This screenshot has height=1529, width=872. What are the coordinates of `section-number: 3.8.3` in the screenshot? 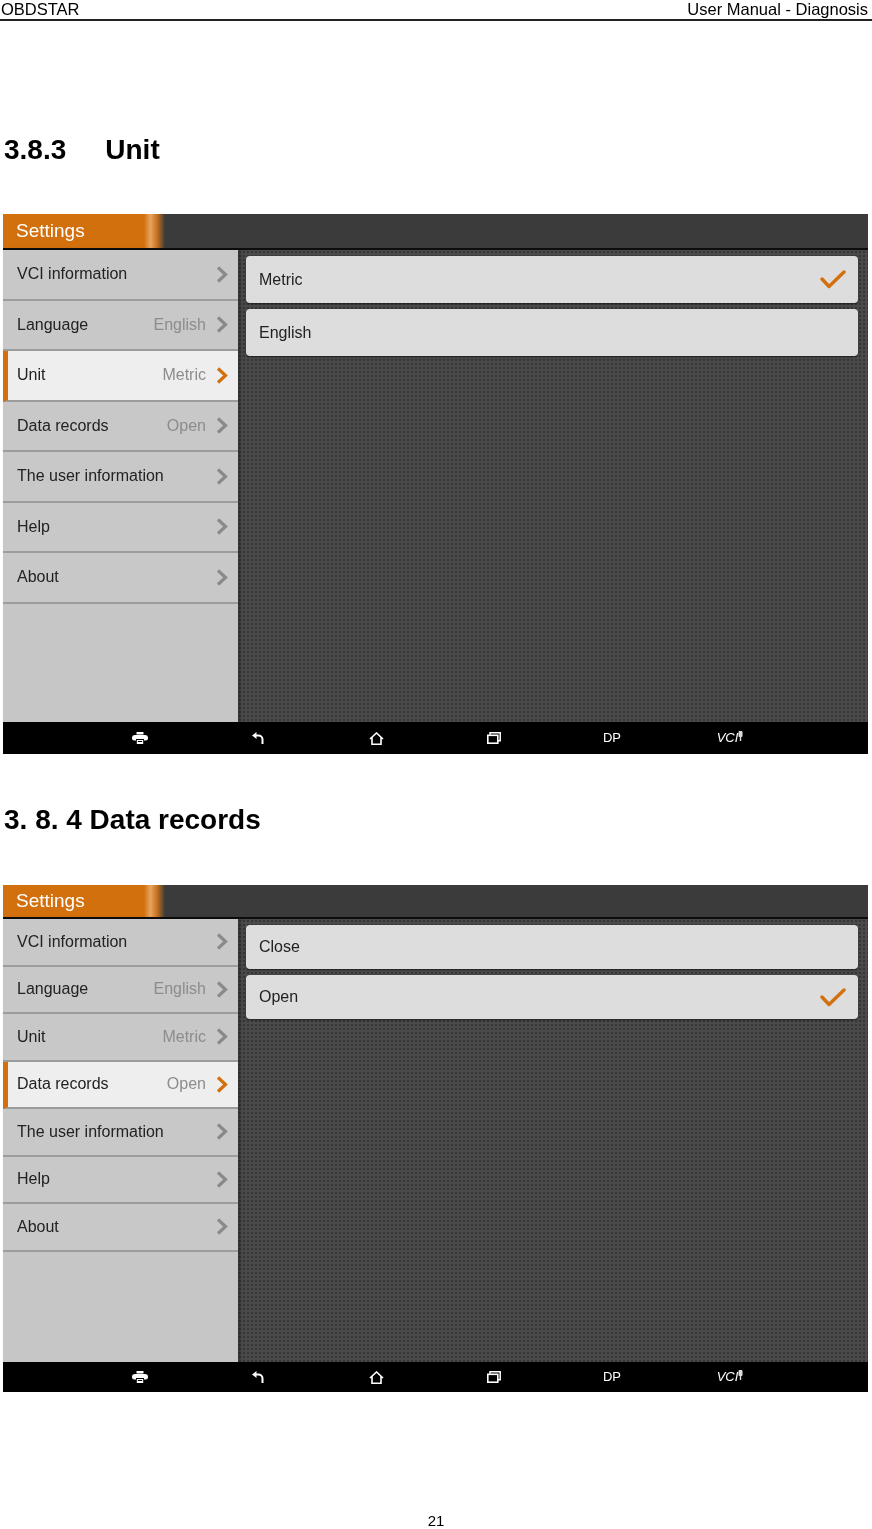 It's located at (35, 150).